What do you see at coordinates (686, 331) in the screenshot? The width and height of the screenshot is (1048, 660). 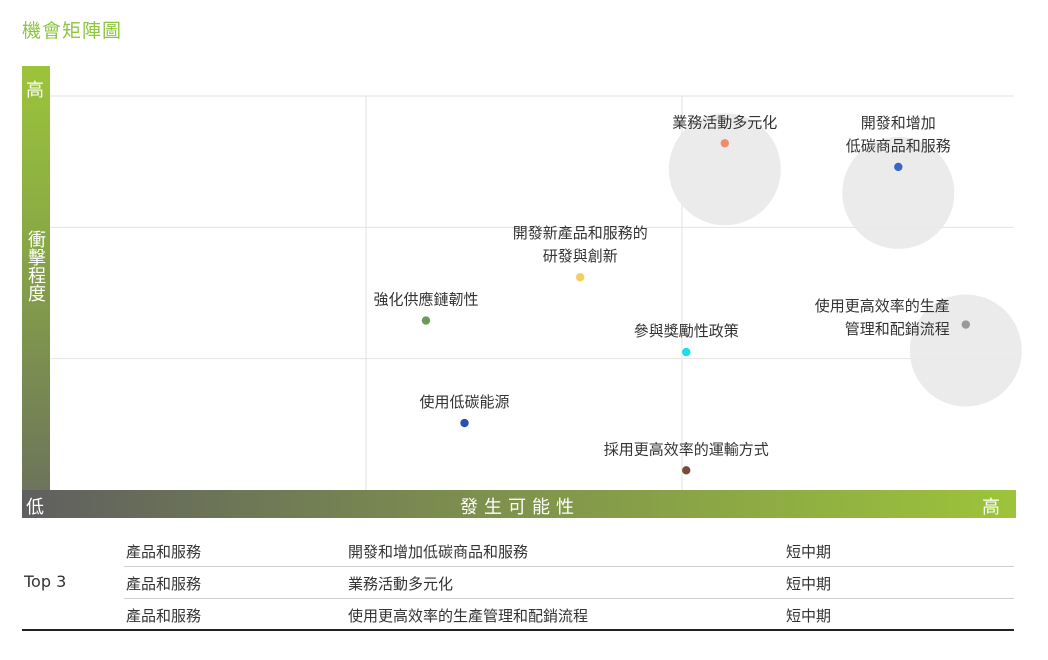 I see `data-point-label: 參與獎勵性政策` at bounding box center [686, 331].